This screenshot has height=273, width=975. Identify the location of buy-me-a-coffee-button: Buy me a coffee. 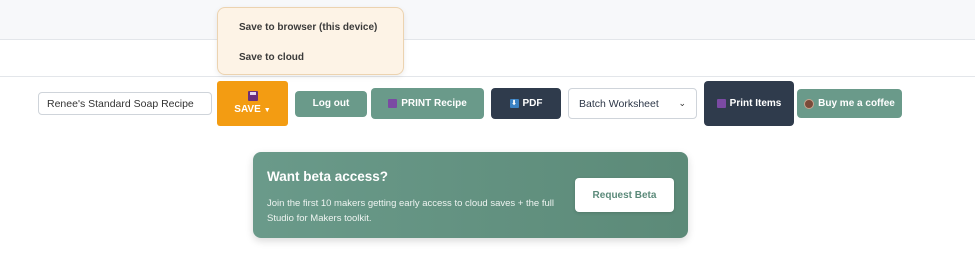
(849, 103).